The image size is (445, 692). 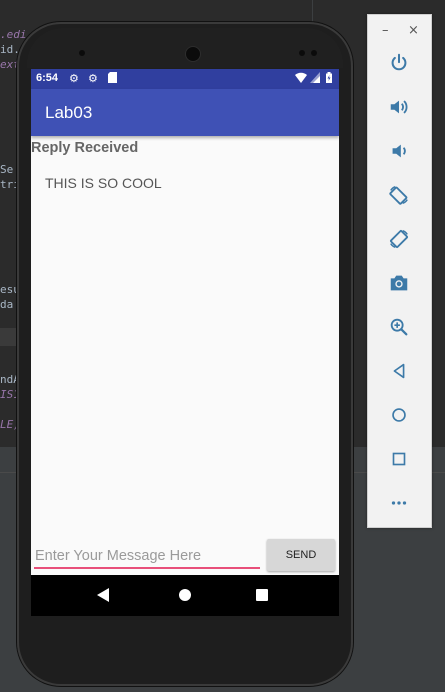 What do you see at coordinates (47, 78) in the screenshot?
I see `status-time: 6:54` at bounding box center [47, 78].